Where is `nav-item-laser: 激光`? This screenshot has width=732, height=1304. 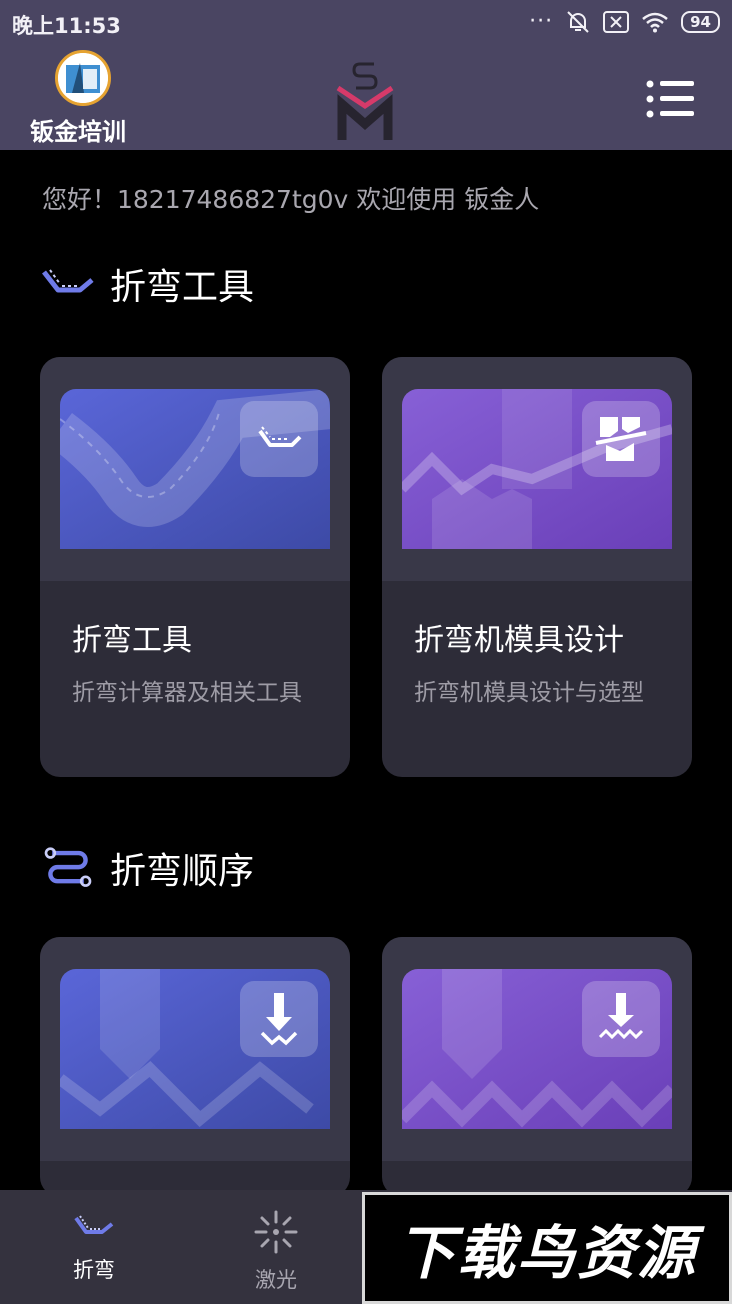
nav-item-laser: 激光 is located at coordinates (276, 1252).